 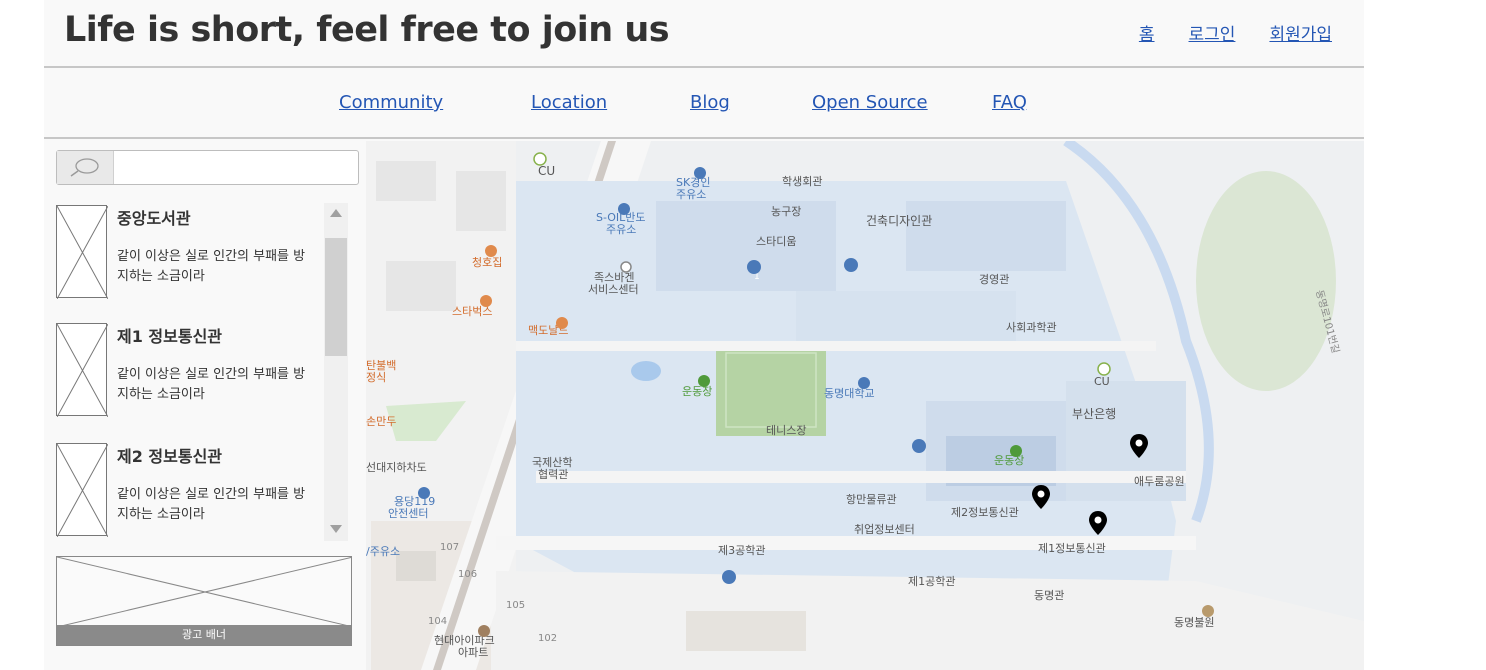 I want to click on map-label: 사회과학관, so click(x=1031, y=327).